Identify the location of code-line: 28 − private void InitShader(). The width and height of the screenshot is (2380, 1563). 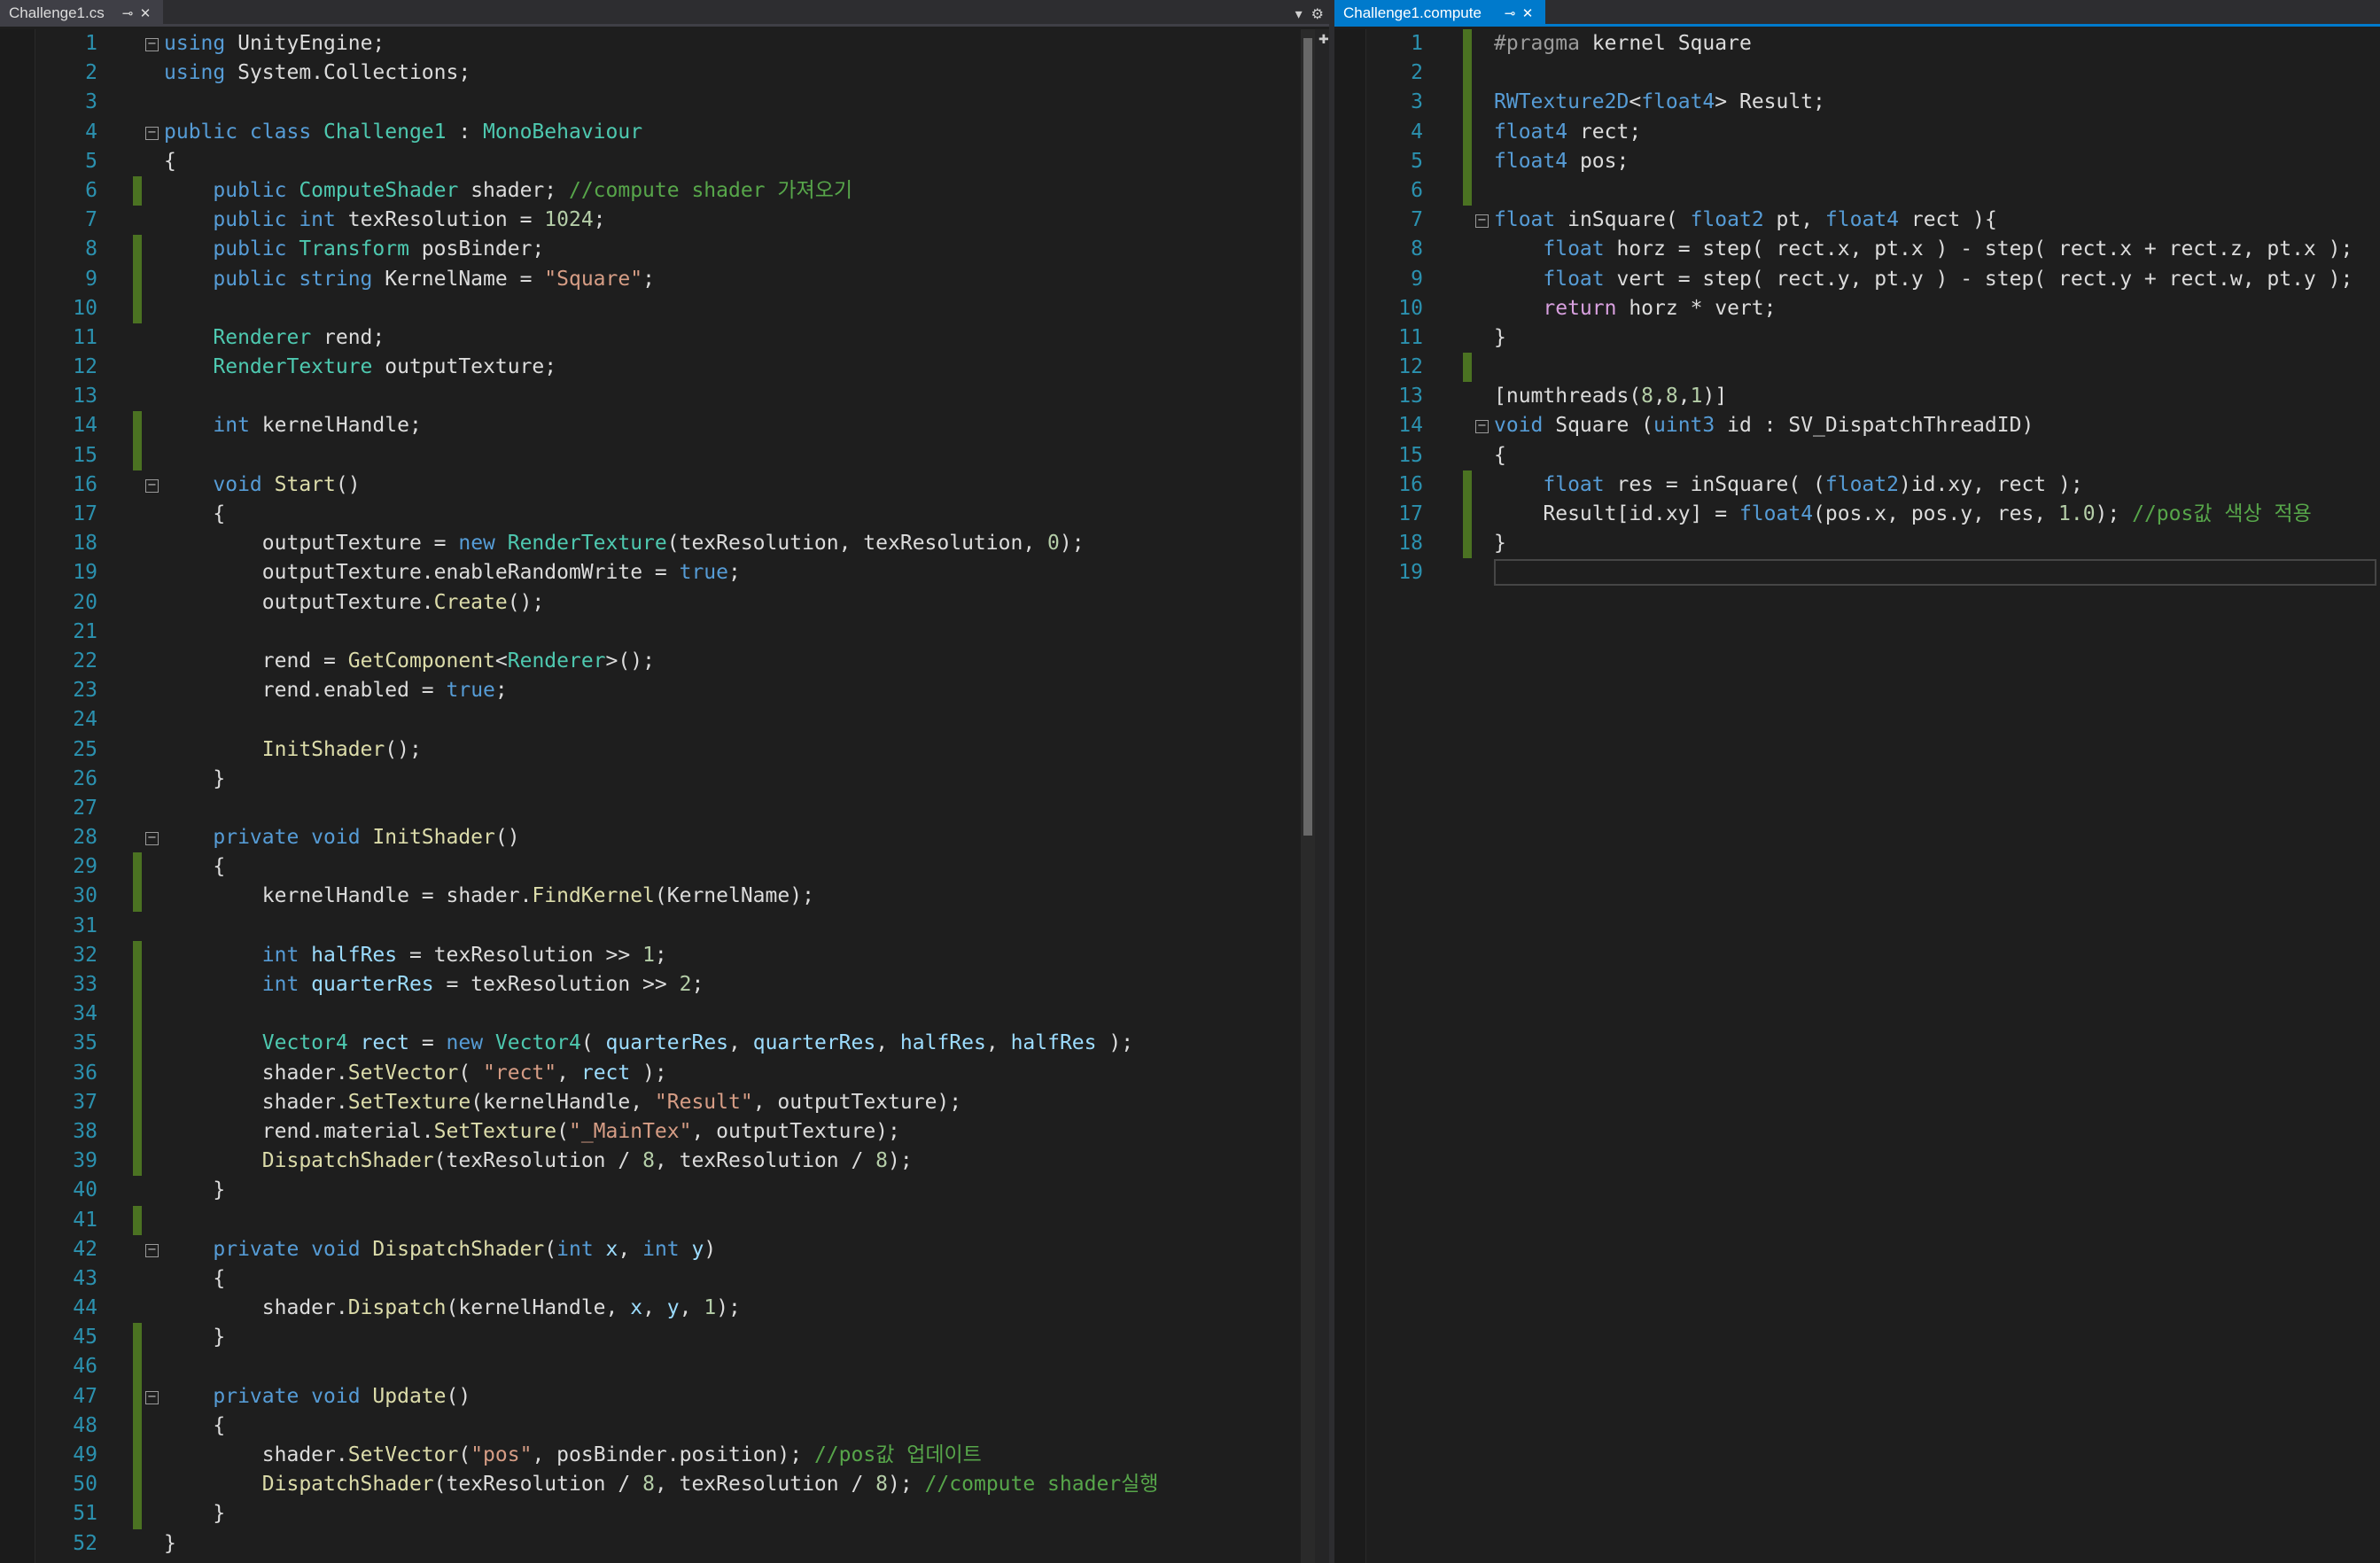
(664, 837).